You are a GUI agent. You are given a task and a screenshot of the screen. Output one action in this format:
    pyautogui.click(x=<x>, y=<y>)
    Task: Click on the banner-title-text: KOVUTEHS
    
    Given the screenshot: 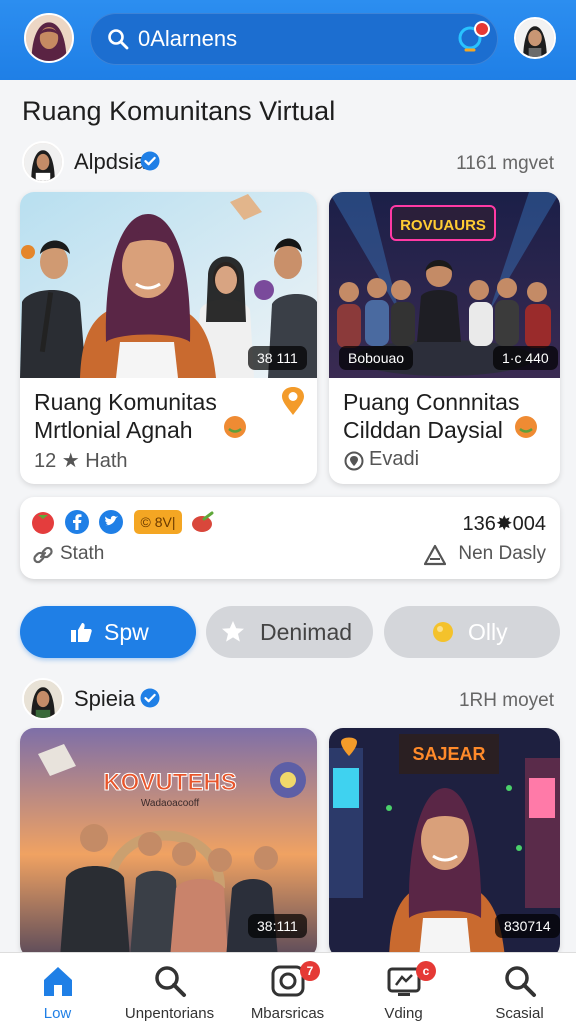 What is the action you would take?
    pyautogui.click(x=169, y=782)
    